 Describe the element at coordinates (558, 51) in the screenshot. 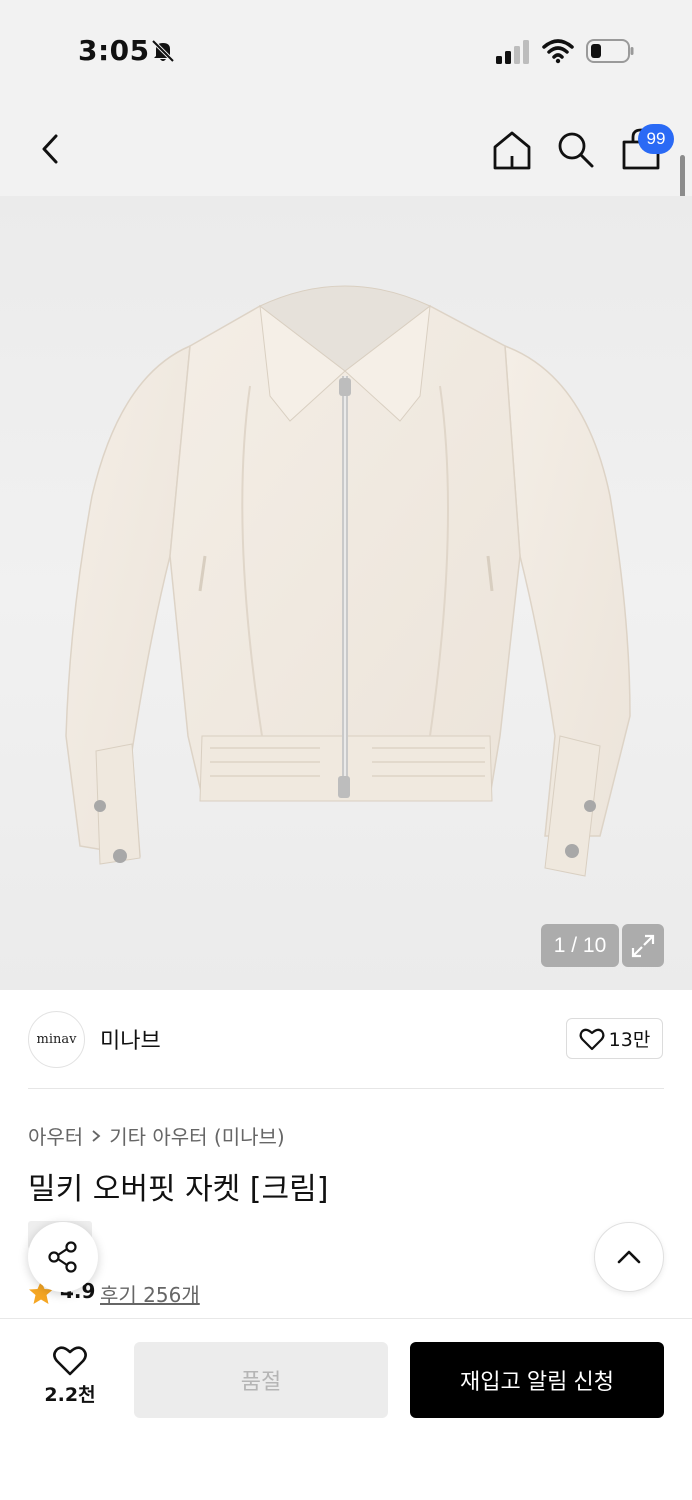

I see `wifi-icon` at that location.